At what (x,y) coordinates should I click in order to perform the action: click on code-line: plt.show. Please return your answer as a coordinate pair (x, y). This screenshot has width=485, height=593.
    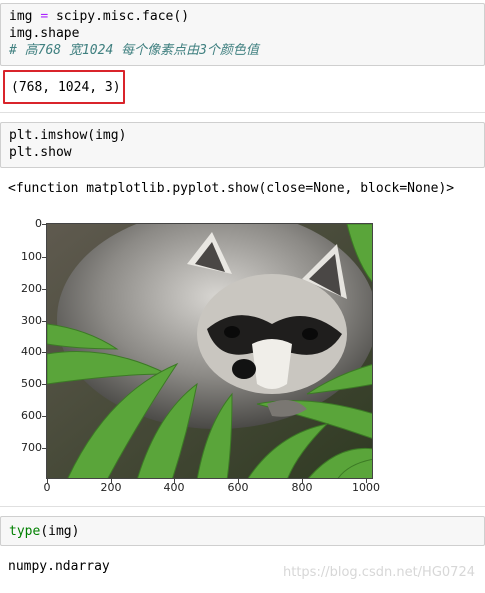
    Looking at the image, I should click on (40, 152).